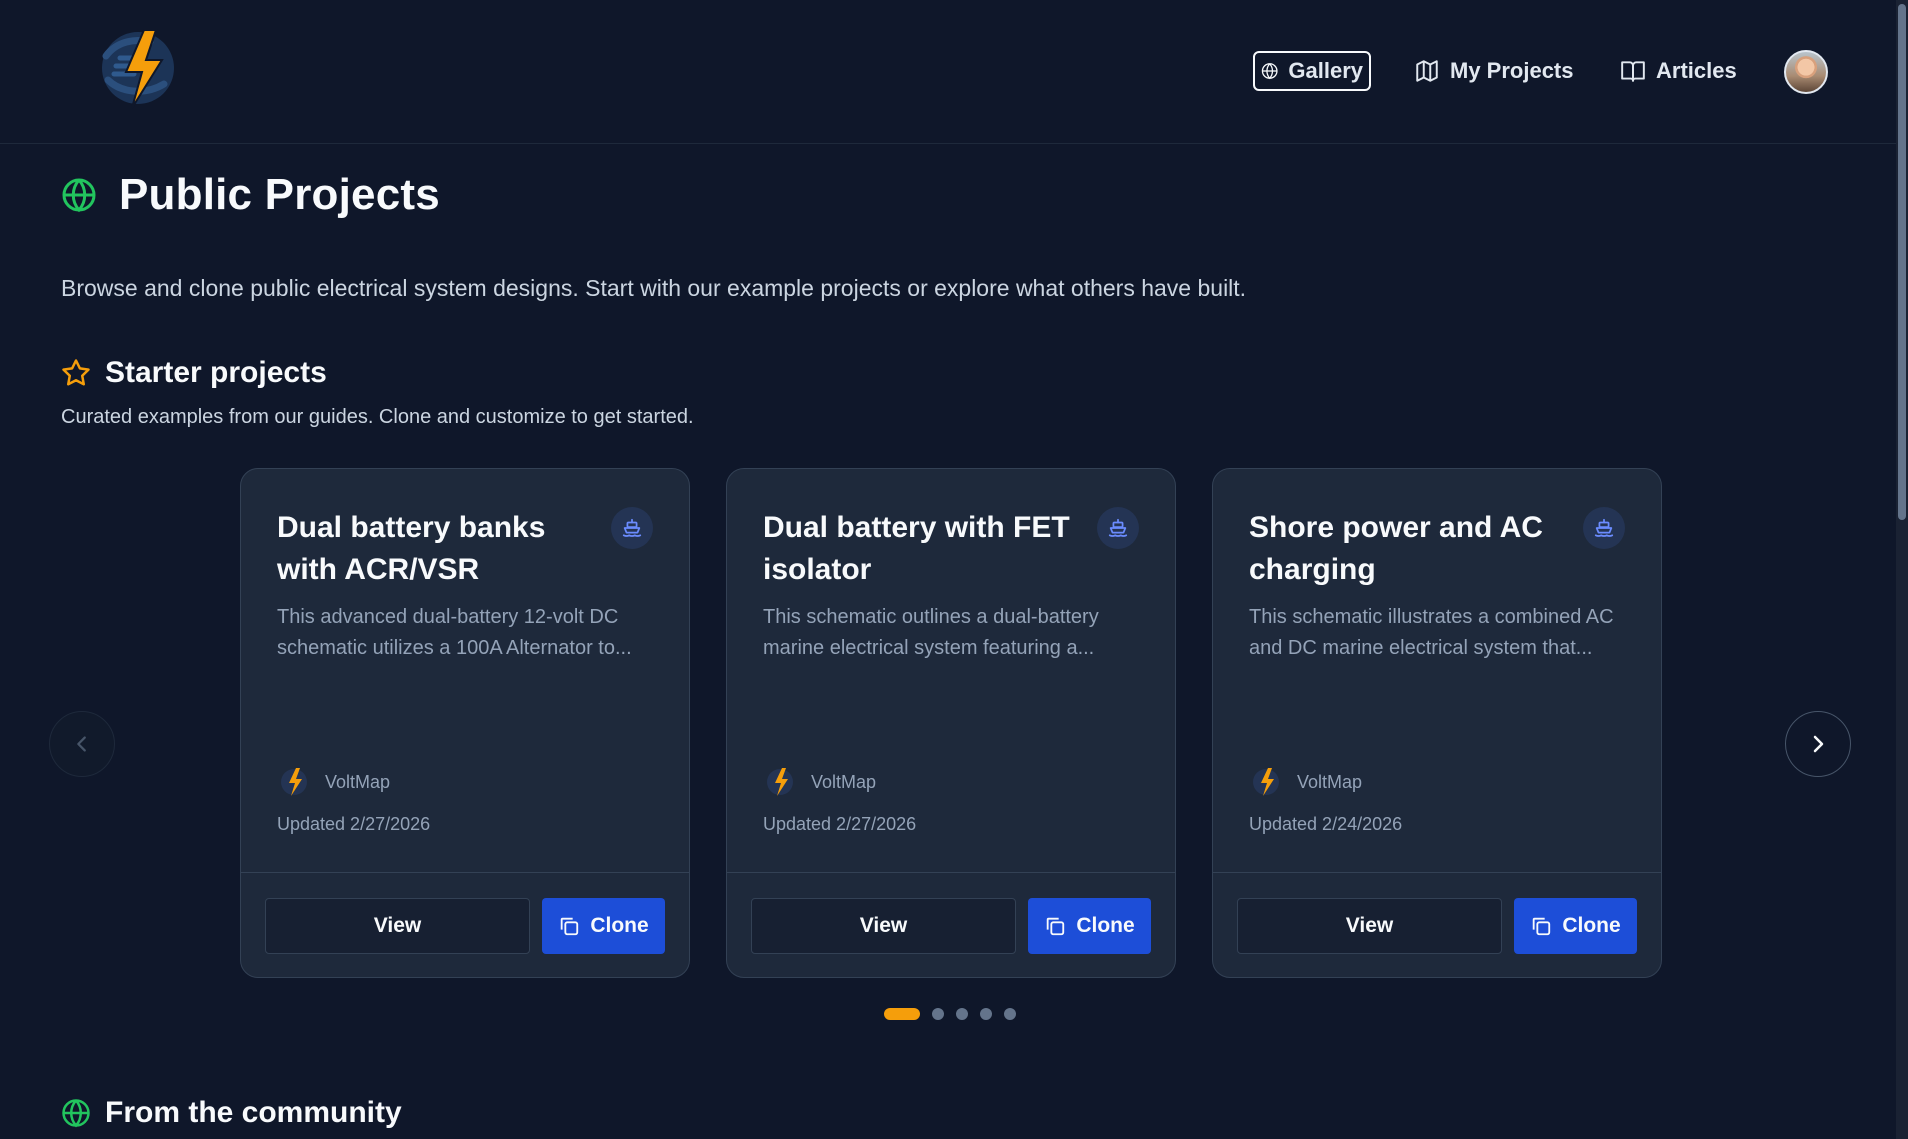  What do you see at coordinates (902, 1014) in the screenshot?
I see `pagination-dot-active` at bounding box center [902, 1014].